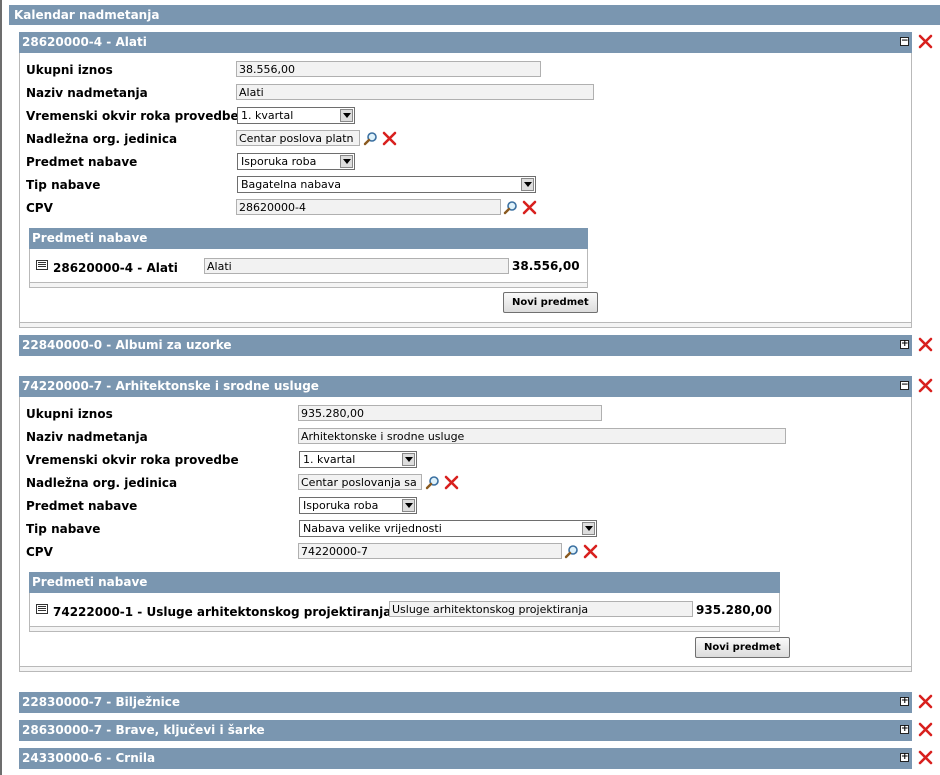 The image size is (940, 775). Describe the element at coordinates (291, 184) in the screenshot. I see `selected-value: Bagatelna nabava` at that location.